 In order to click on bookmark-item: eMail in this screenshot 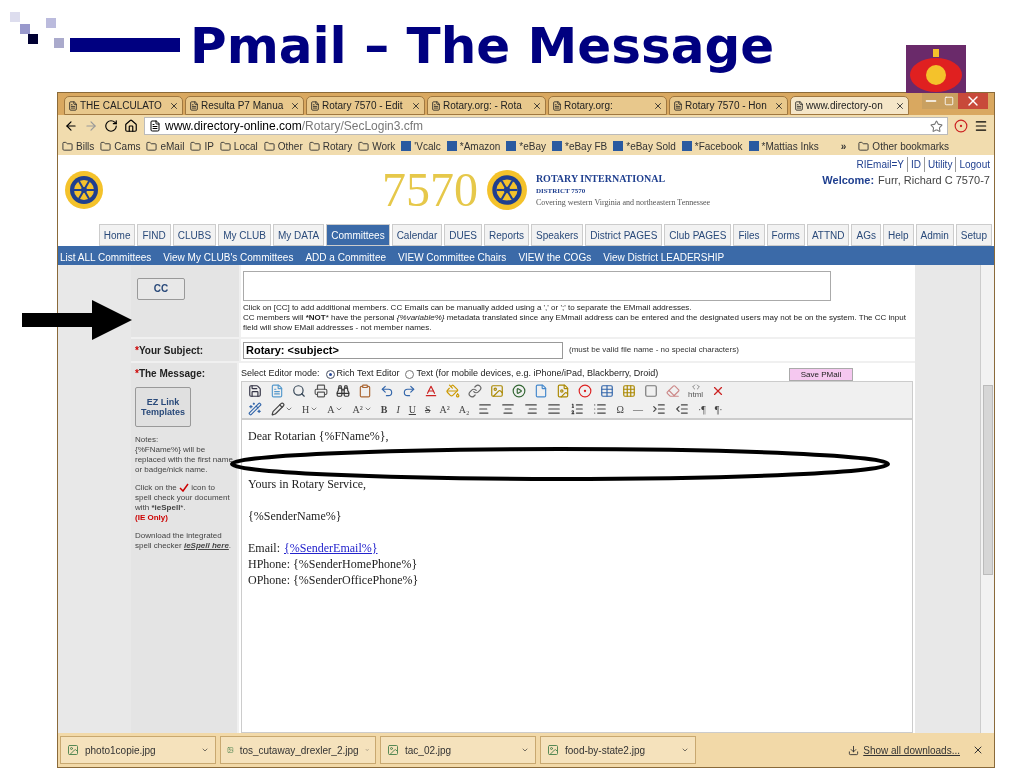, I will do `click(165, 146)`.